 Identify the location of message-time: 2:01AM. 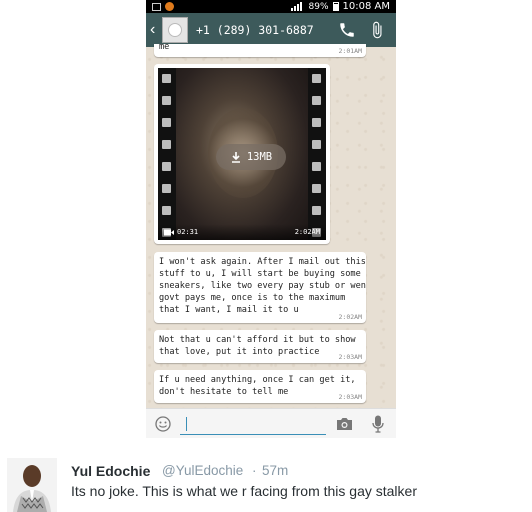
(350, 51).